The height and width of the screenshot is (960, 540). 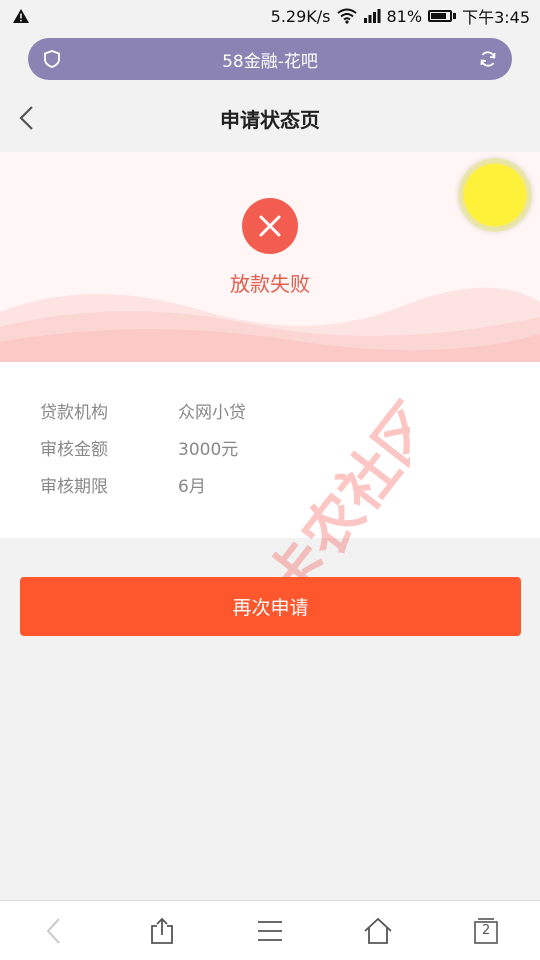 I want to click on status-bar: 5.29K/s 81% 下午3:45, so click(x=270, y=16).